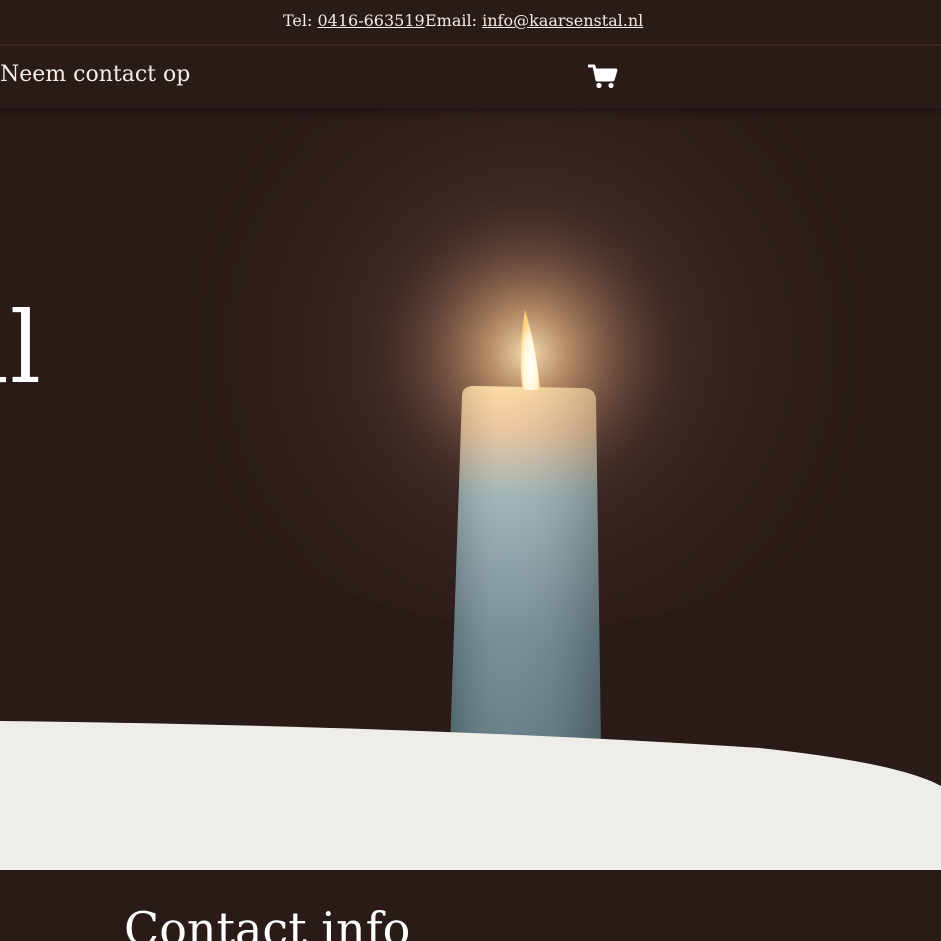 This screenshot has height=941, width=941. Describe the element at coordinates (470, 905) in the screenshot. I see `footer: Contact info` at that location.